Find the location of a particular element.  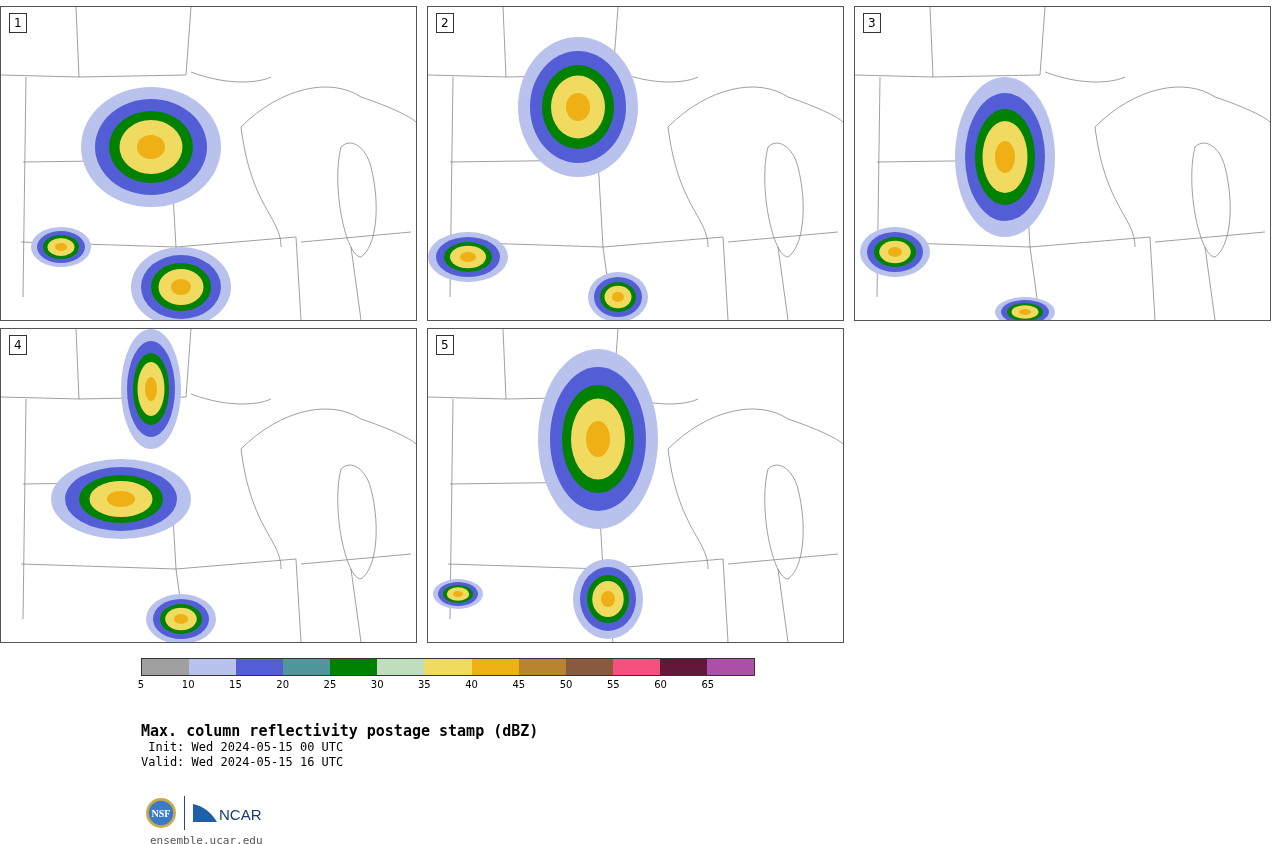

panel-number: 2 is located at coordinates (445, 23).